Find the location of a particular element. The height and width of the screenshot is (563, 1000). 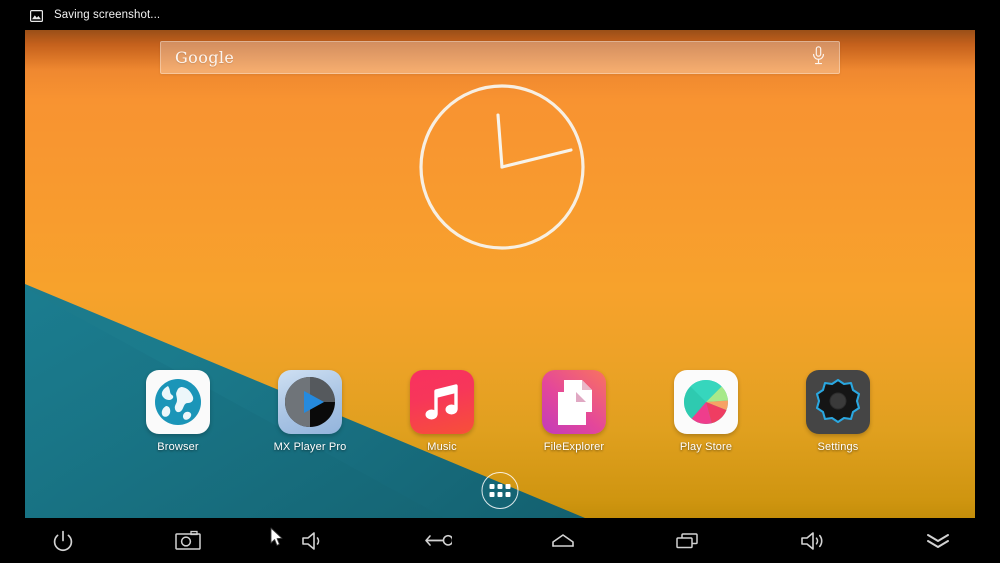

home-icon is located at coordinates (563, 541).